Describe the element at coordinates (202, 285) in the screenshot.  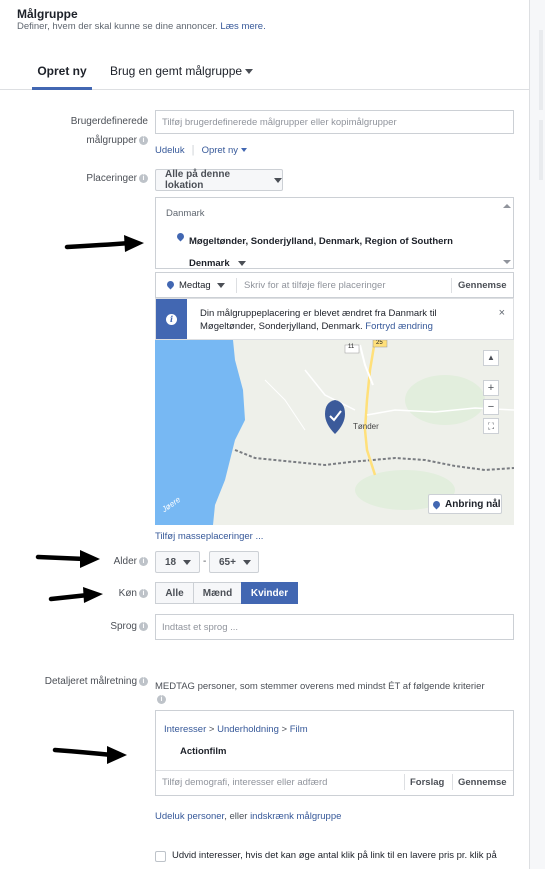
I see `include-dropdown: Medtag` at that location.